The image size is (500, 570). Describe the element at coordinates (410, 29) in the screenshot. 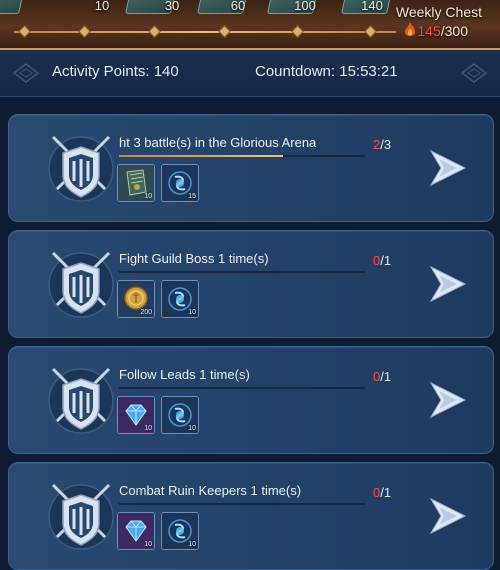

I see `flame-icon` at that location.